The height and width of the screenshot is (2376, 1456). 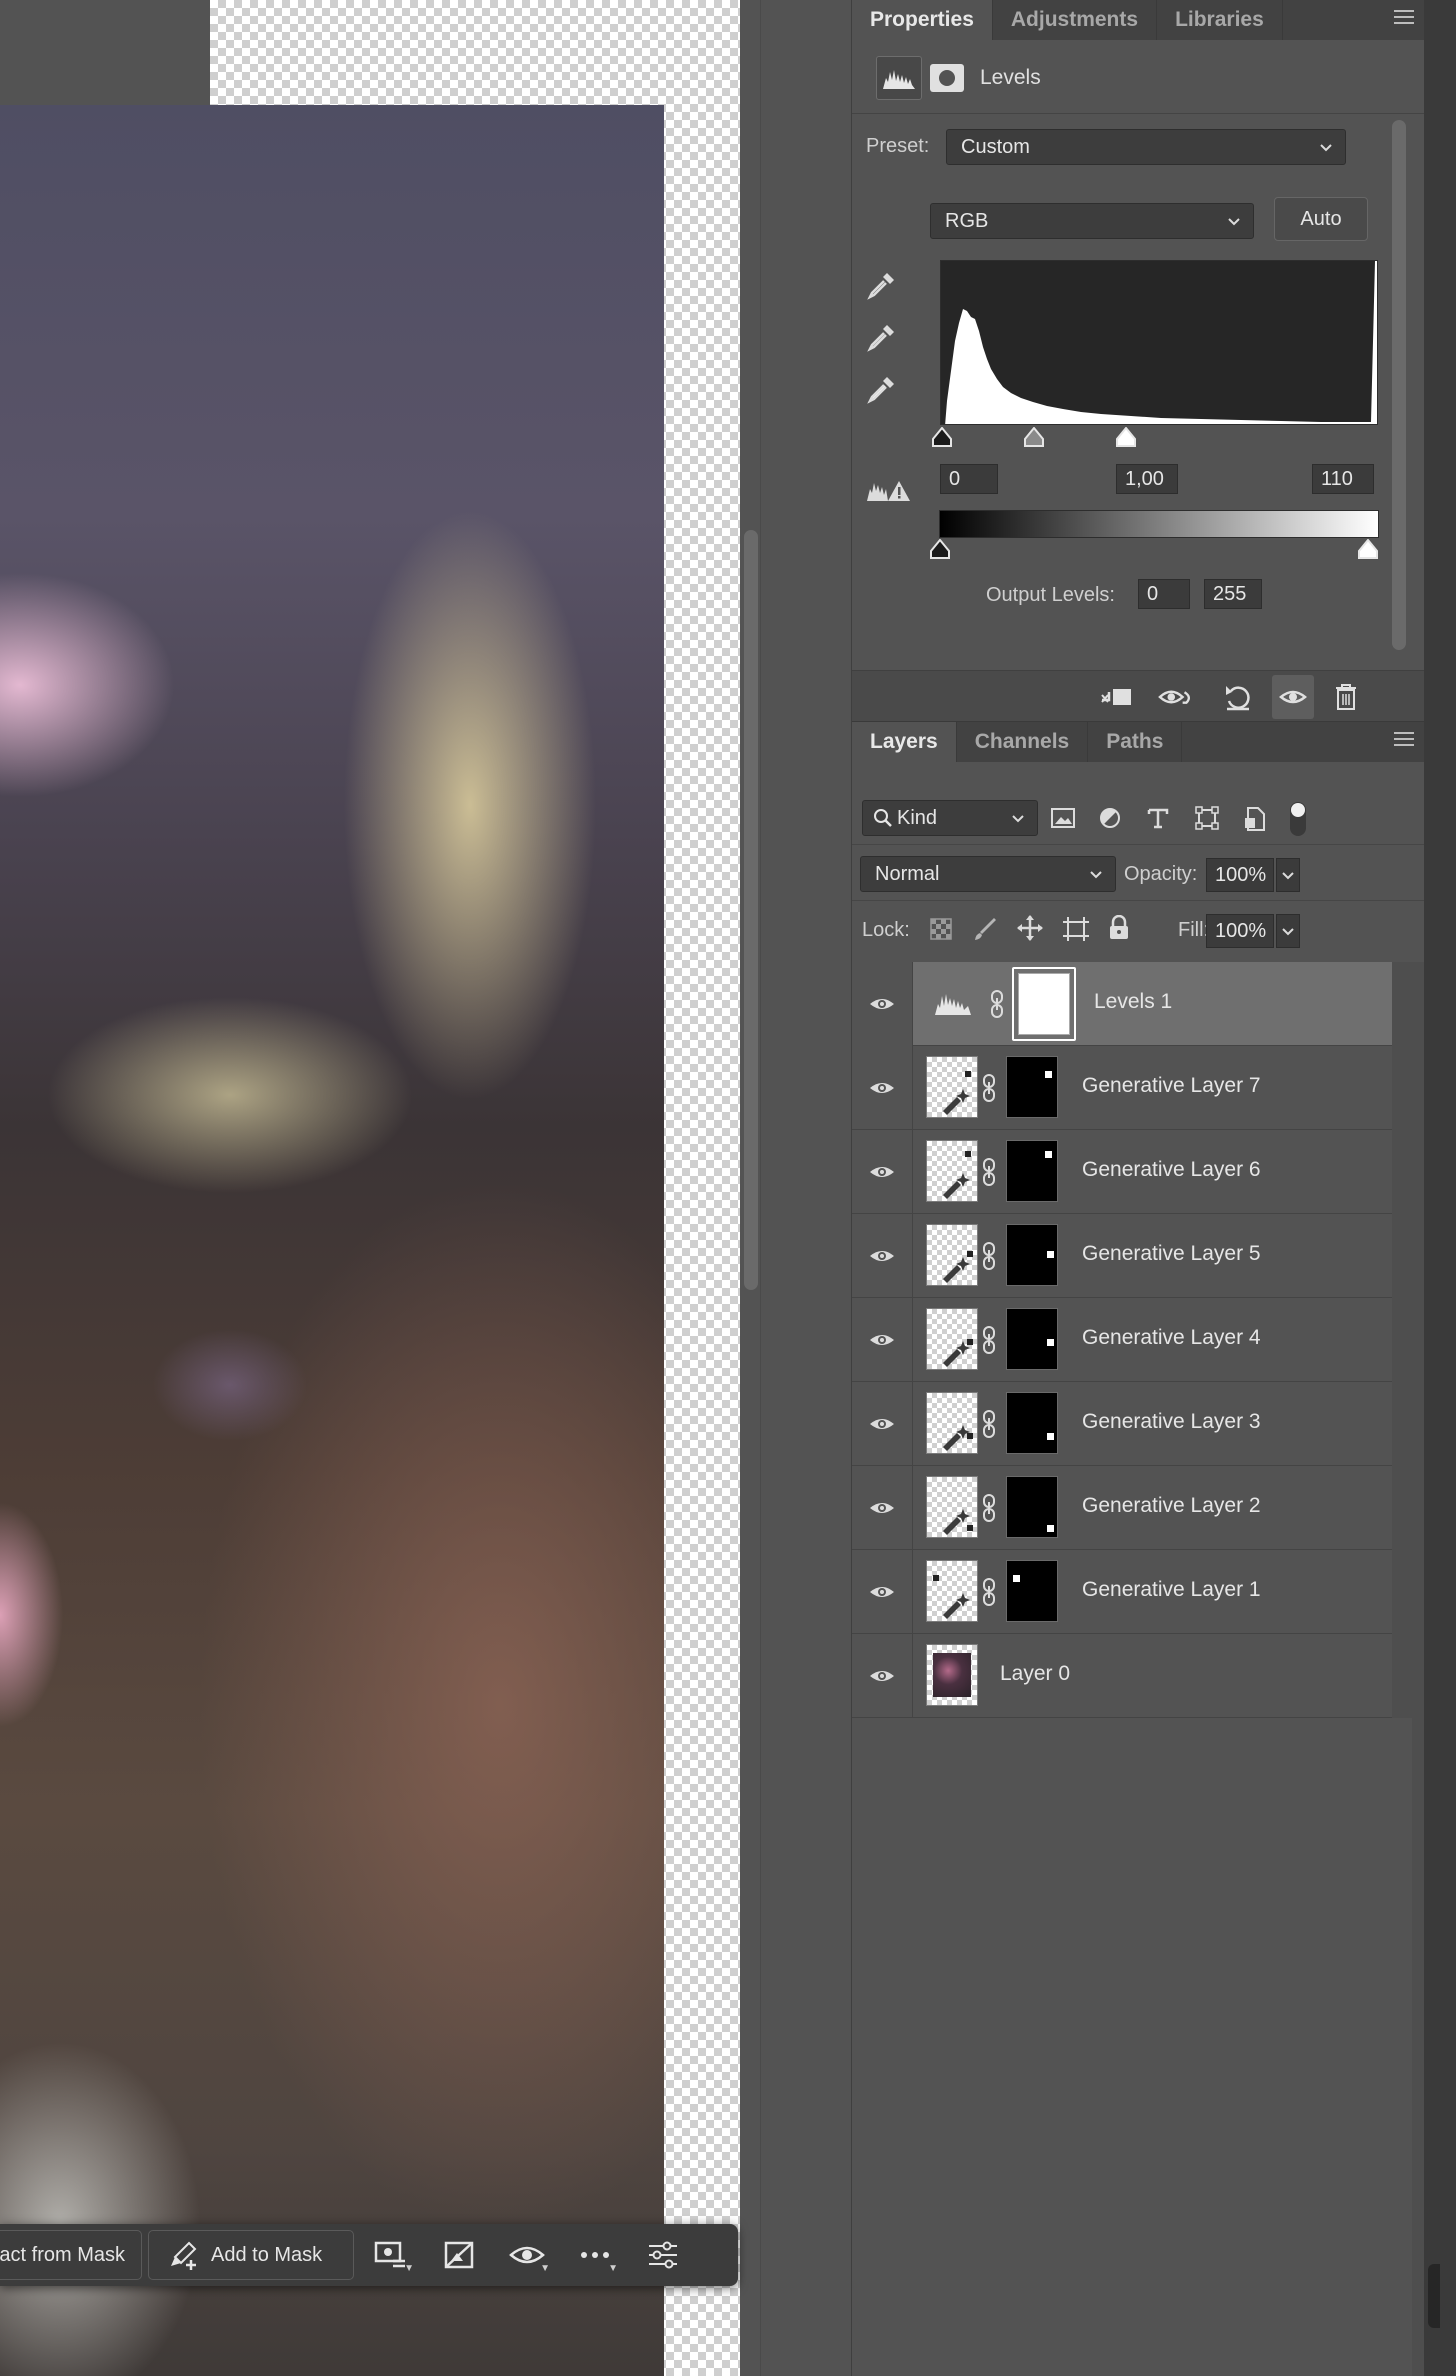 What do you see at coordinates (1147, 479) in the screenshot?
I see `input-gamma-field: 1,00` at bounding box center [1147, 479].